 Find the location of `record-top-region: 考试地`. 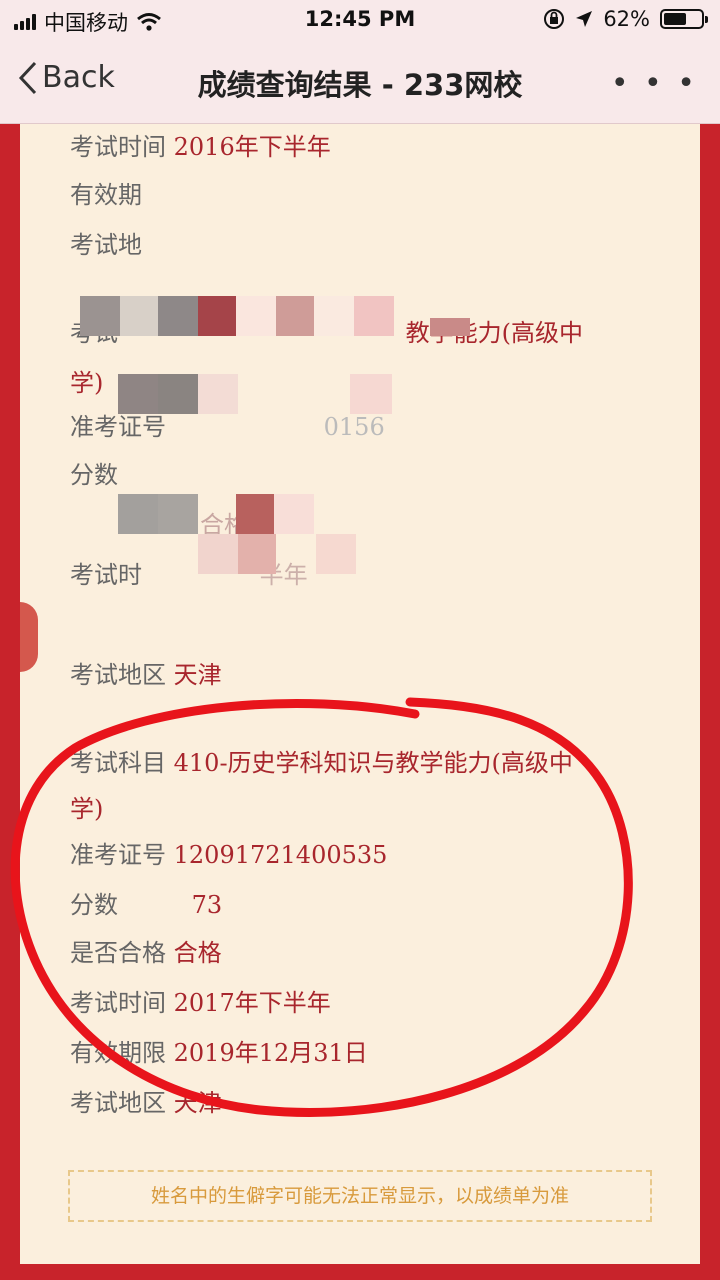

record-top-region: 考试地 is located at coordinates (106, 245).